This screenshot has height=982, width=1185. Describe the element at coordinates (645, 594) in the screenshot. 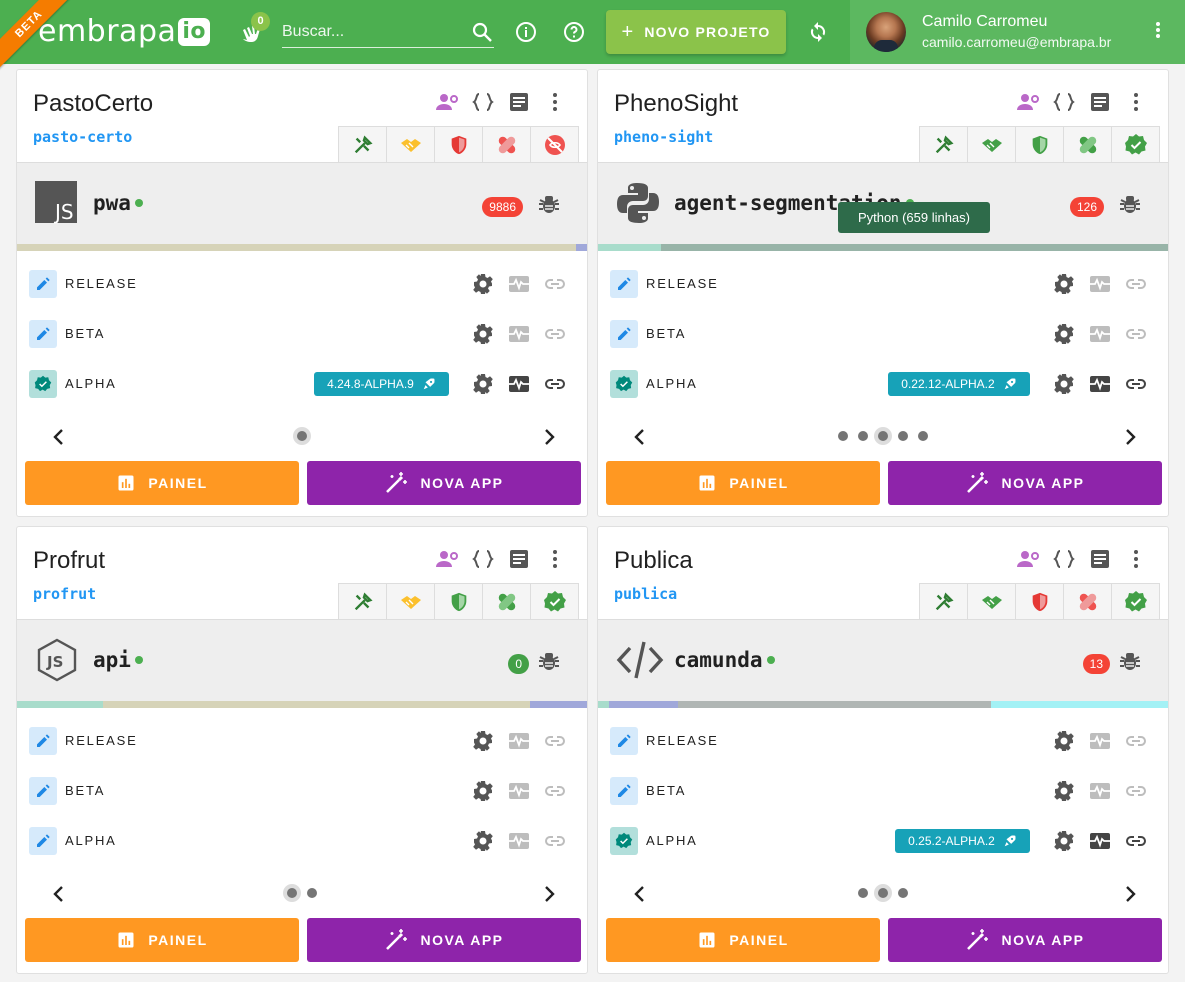

I see `project-slug: publica` at that location.